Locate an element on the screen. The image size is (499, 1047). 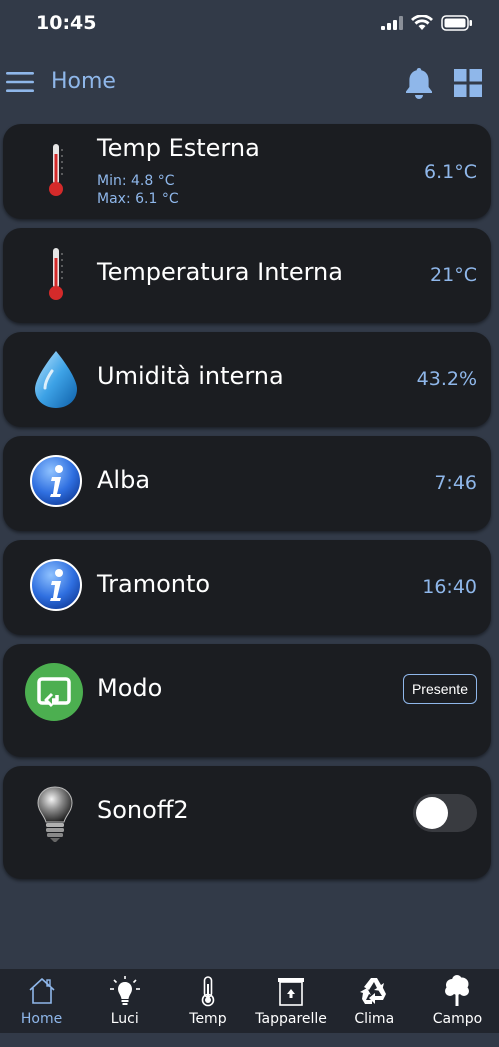
status-icons is located at coordinates (427, 23).